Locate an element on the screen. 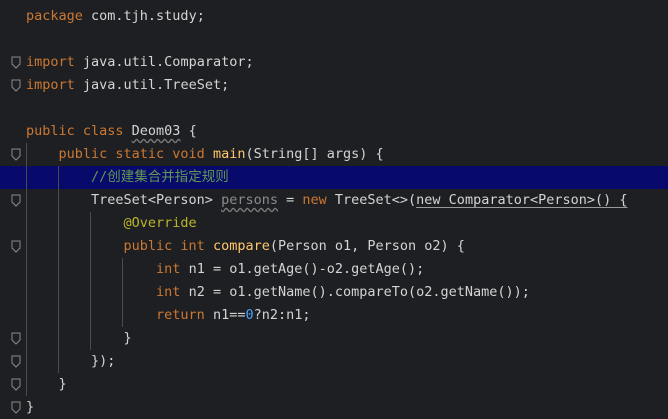 Image resolution: width=668 pixels, height=419 pixels. code-line: return n1==0?n2:n1; is located at coordinates (334, 315).